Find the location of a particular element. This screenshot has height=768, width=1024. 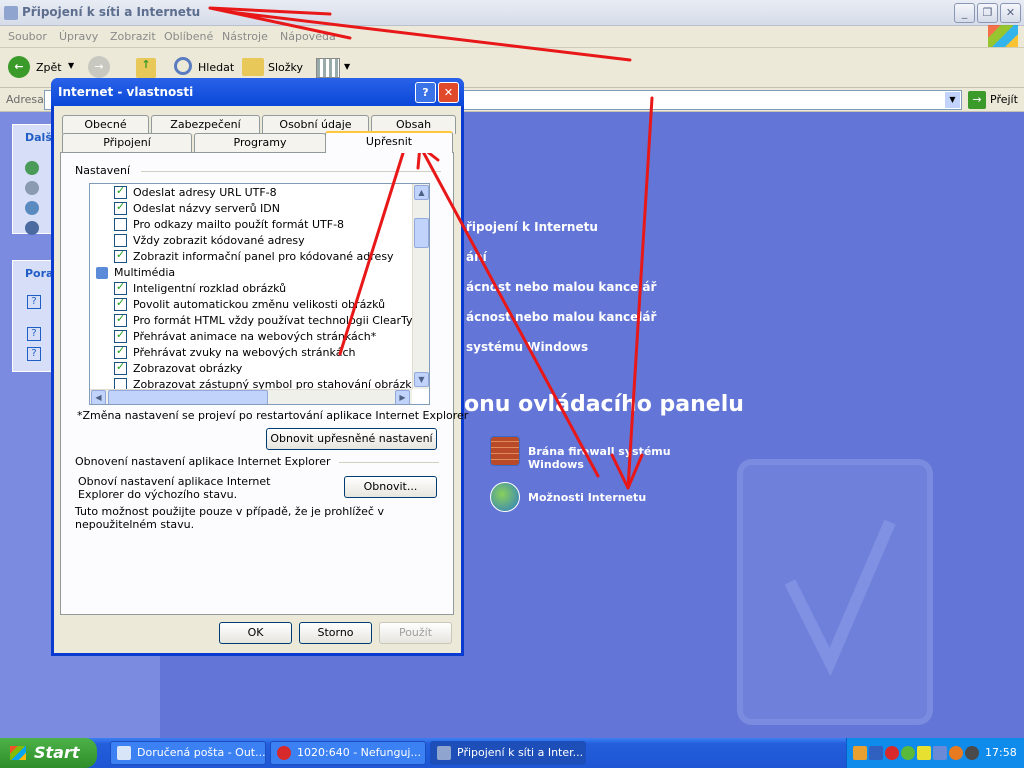

close-button: ✕ is located at coordinates (1010, 13).